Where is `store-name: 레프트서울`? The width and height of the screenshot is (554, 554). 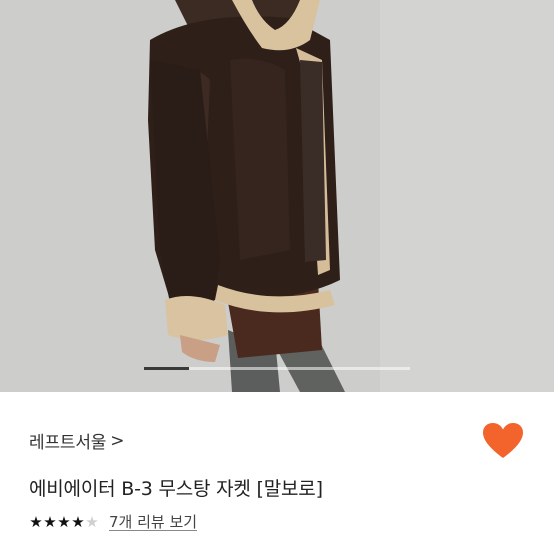 store-name: 레프트서울 is located at coordinates (68, 443).